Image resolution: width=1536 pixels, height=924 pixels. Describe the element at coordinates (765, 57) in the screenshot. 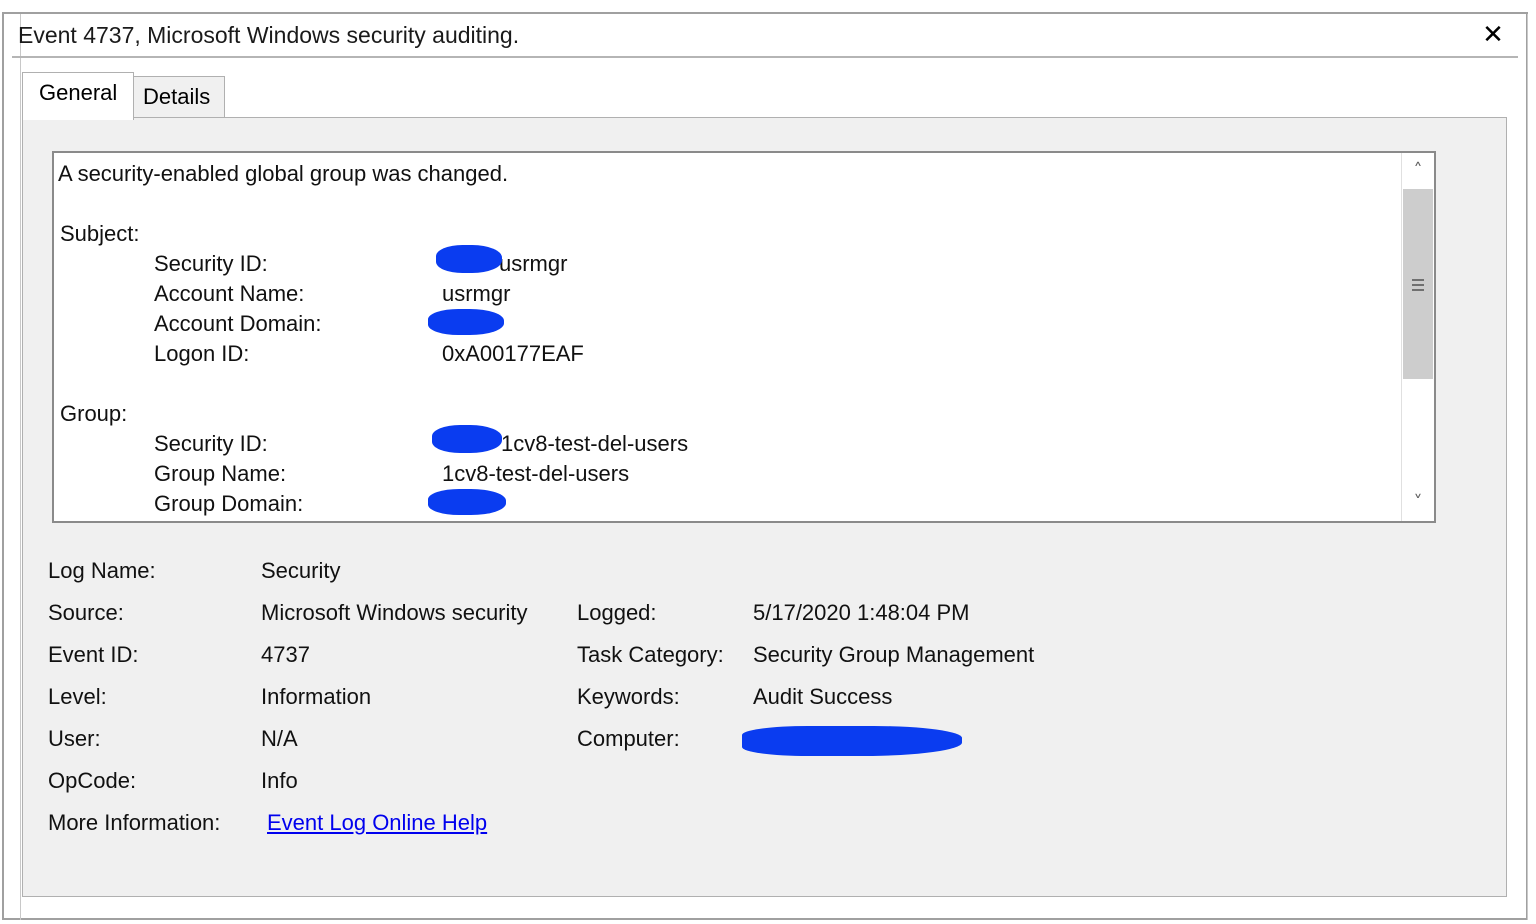

I see `title-separator` at that location.